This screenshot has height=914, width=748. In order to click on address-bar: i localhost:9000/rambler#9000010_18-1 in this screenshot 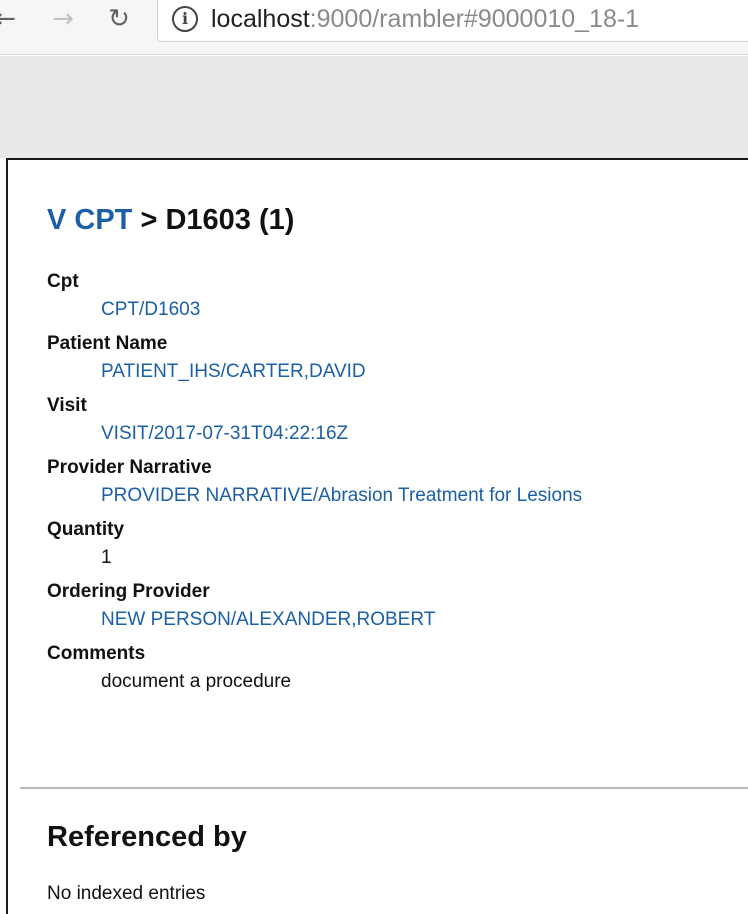, I will do `click(452, 21)`.